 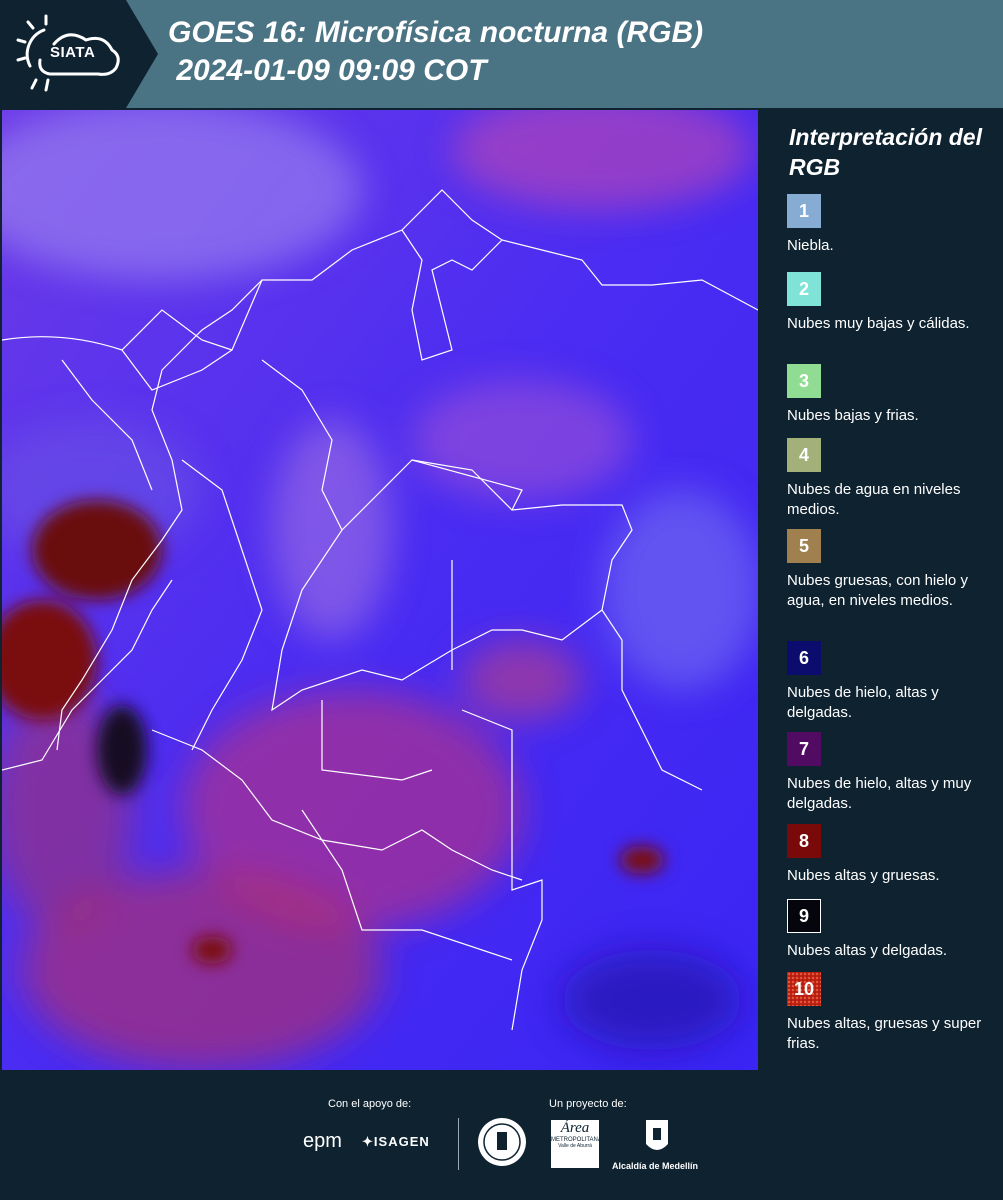 I want to click on area-metropolitana-logo: Área METROPOLITANA Valle de Aburrá, so click(x=576, y=1144).